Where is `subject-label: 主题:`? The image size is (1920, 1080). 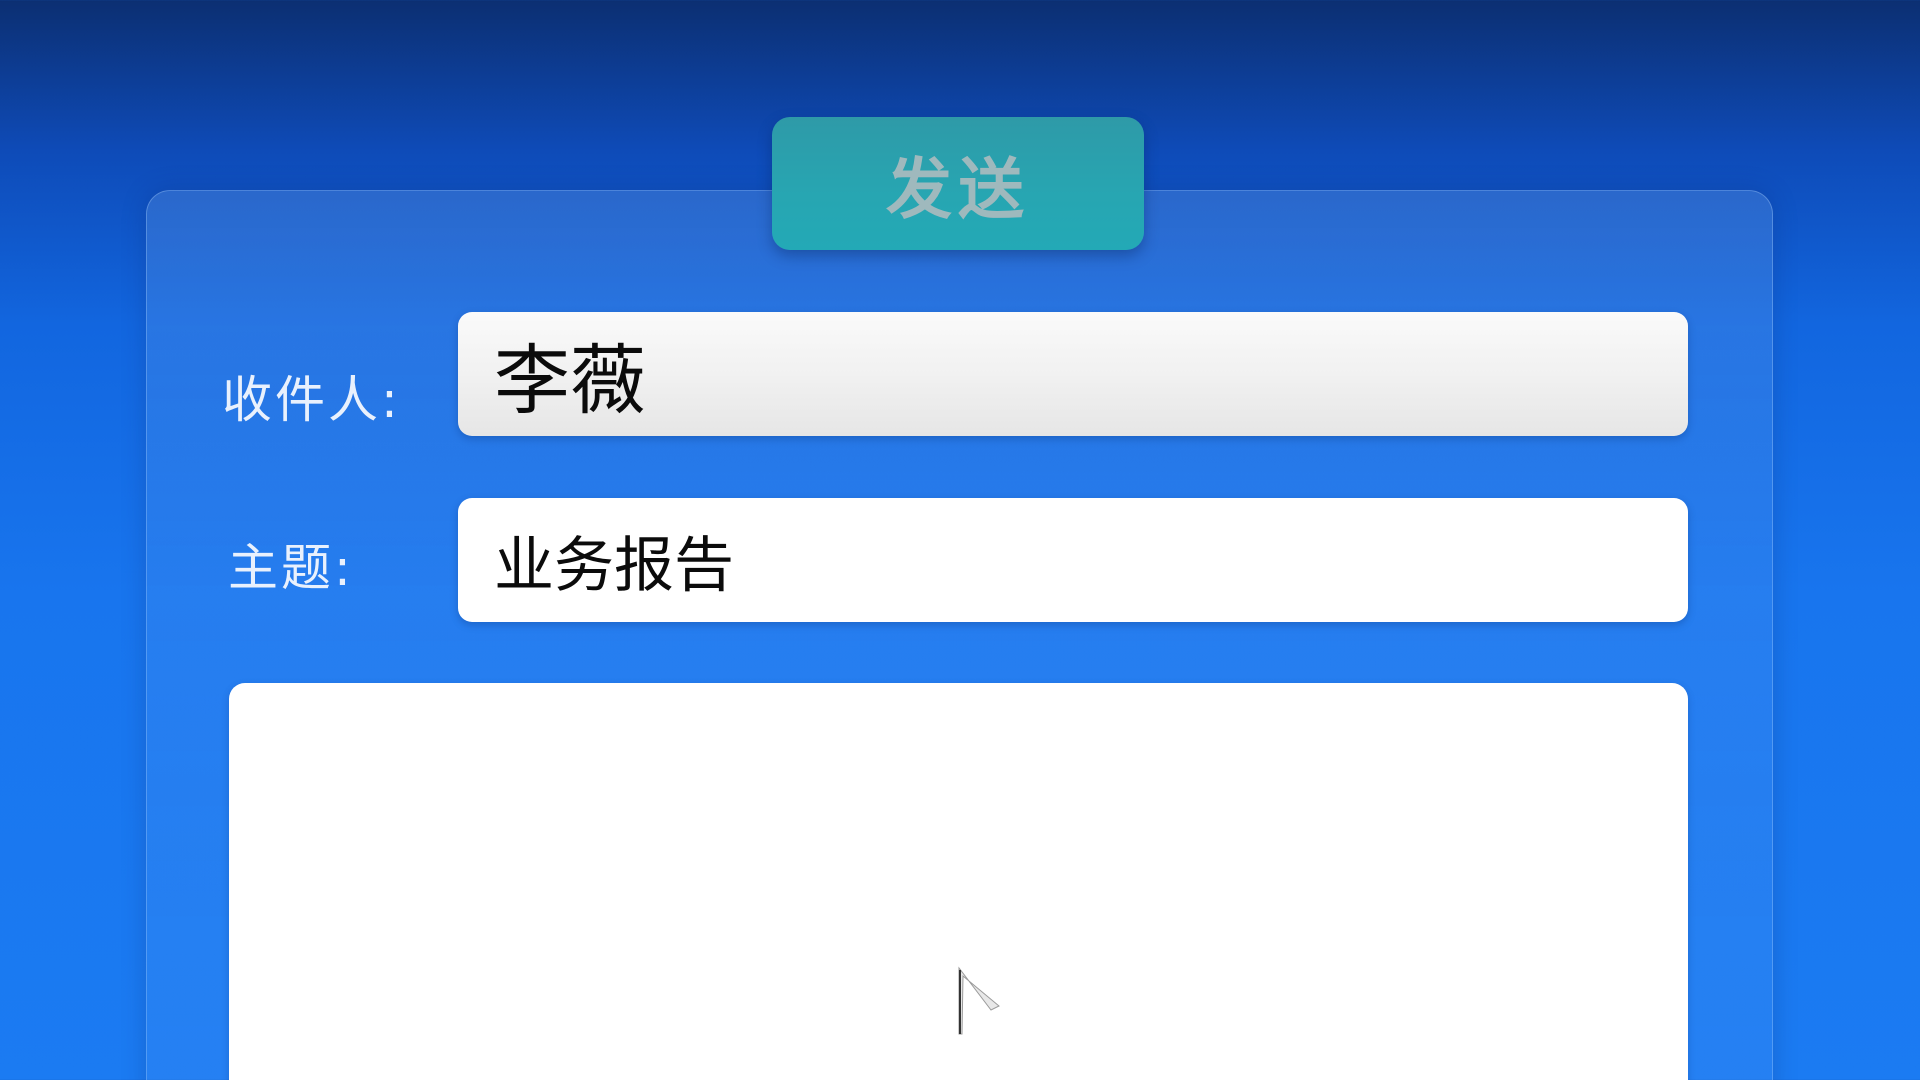 subject-label: 主题: is located at coordinates (291, 568).